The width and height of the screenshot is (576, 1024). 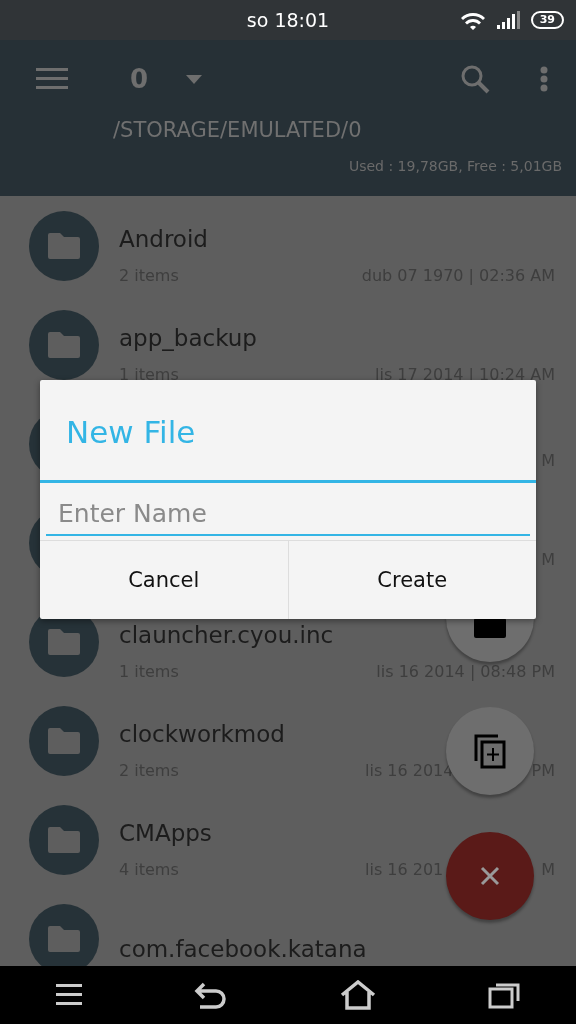 What do you see at coordinates (337, 635) in the screenshot?
I see `file-name: clauncher.cyou.inc` at bounding box center [337, 635].